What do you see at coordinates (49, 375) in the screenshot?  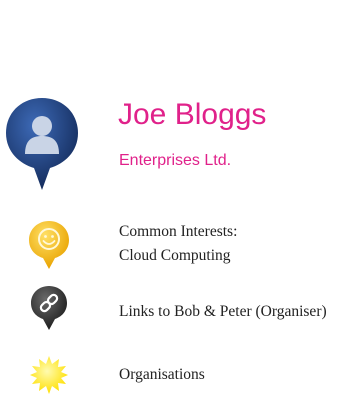 I see `sun-icon` at bounding box center [49, 375].